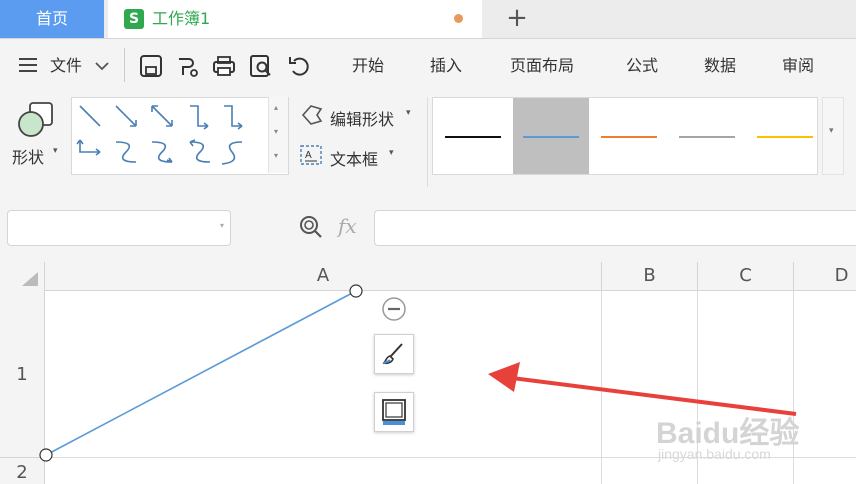  Describe the element at coordinates (362, 118) in the screenshot. I see `edit-shape-button: 编辑形状` at that location.